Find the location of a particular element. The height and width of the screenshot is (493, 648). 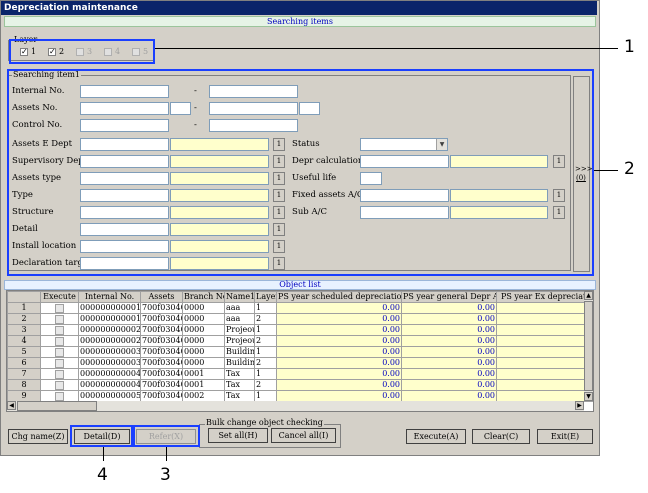

assets-no-from-input is located at coordinates (124, 108).